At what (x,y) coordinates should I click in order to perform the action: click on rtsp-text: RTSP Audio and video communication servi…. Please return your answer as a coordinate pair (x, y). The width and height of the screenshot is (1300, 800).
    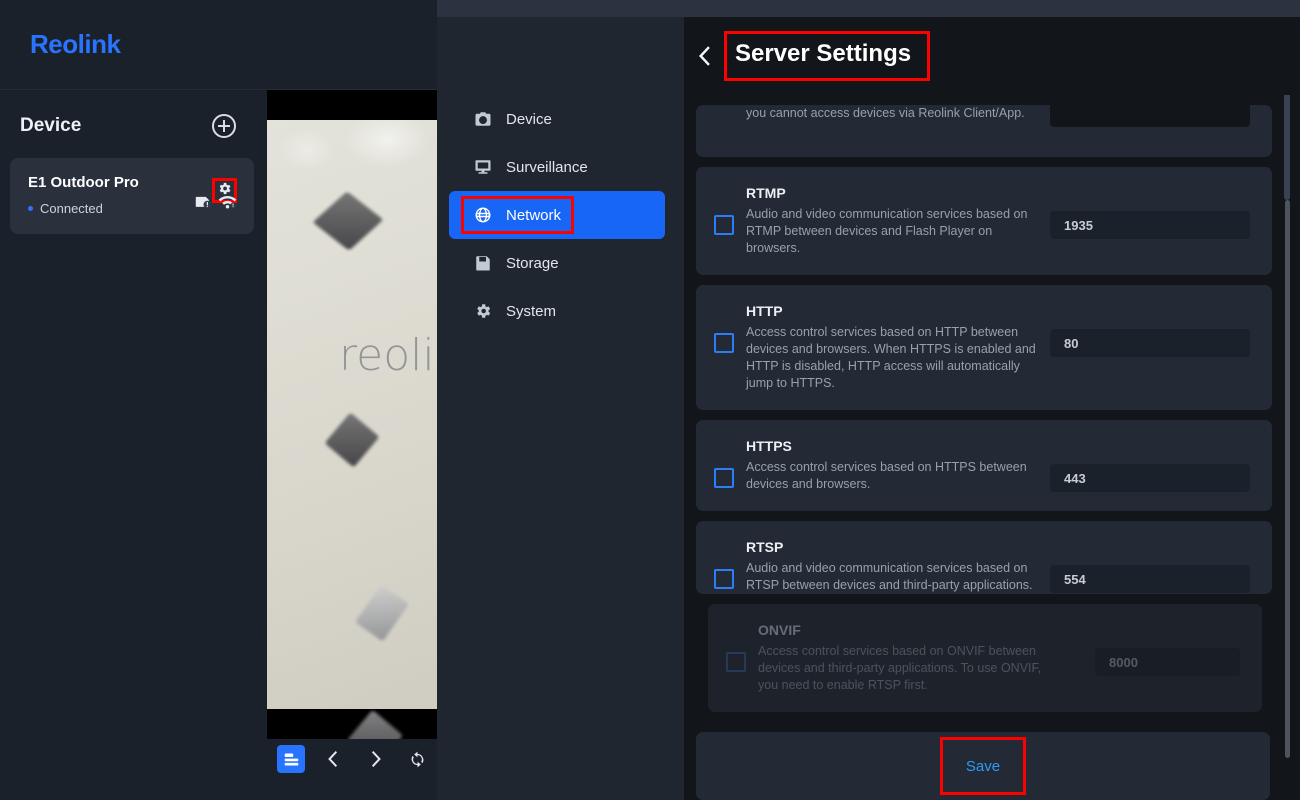
    Looking at the image, I should click on (898, 566).